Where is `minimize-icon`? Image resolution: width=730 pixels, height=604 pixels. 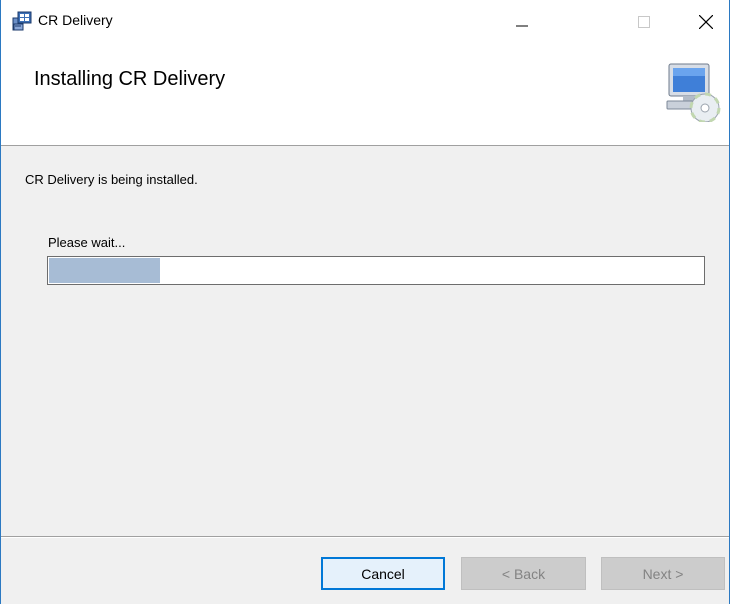 minimize-icon is located at coordinates (522, 26).